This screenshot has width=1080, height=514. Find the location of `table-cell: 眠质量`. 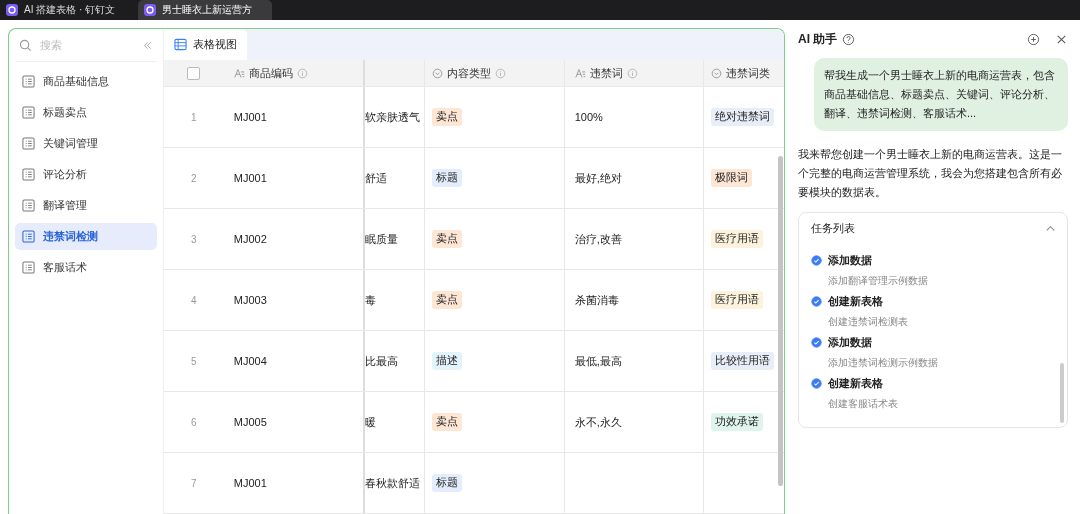

table-cell: 眠质量 is located at coordinates (382, 239).